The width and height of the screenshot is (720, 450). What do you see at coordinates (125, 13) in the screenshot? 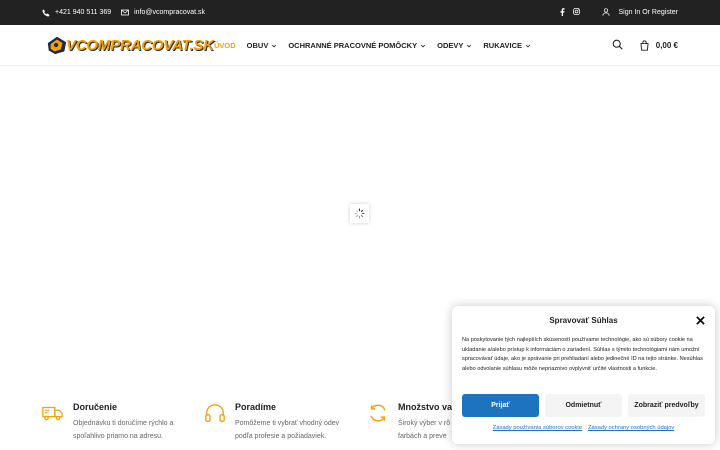
I see `mail-icon` at bounding box center [125, 13].